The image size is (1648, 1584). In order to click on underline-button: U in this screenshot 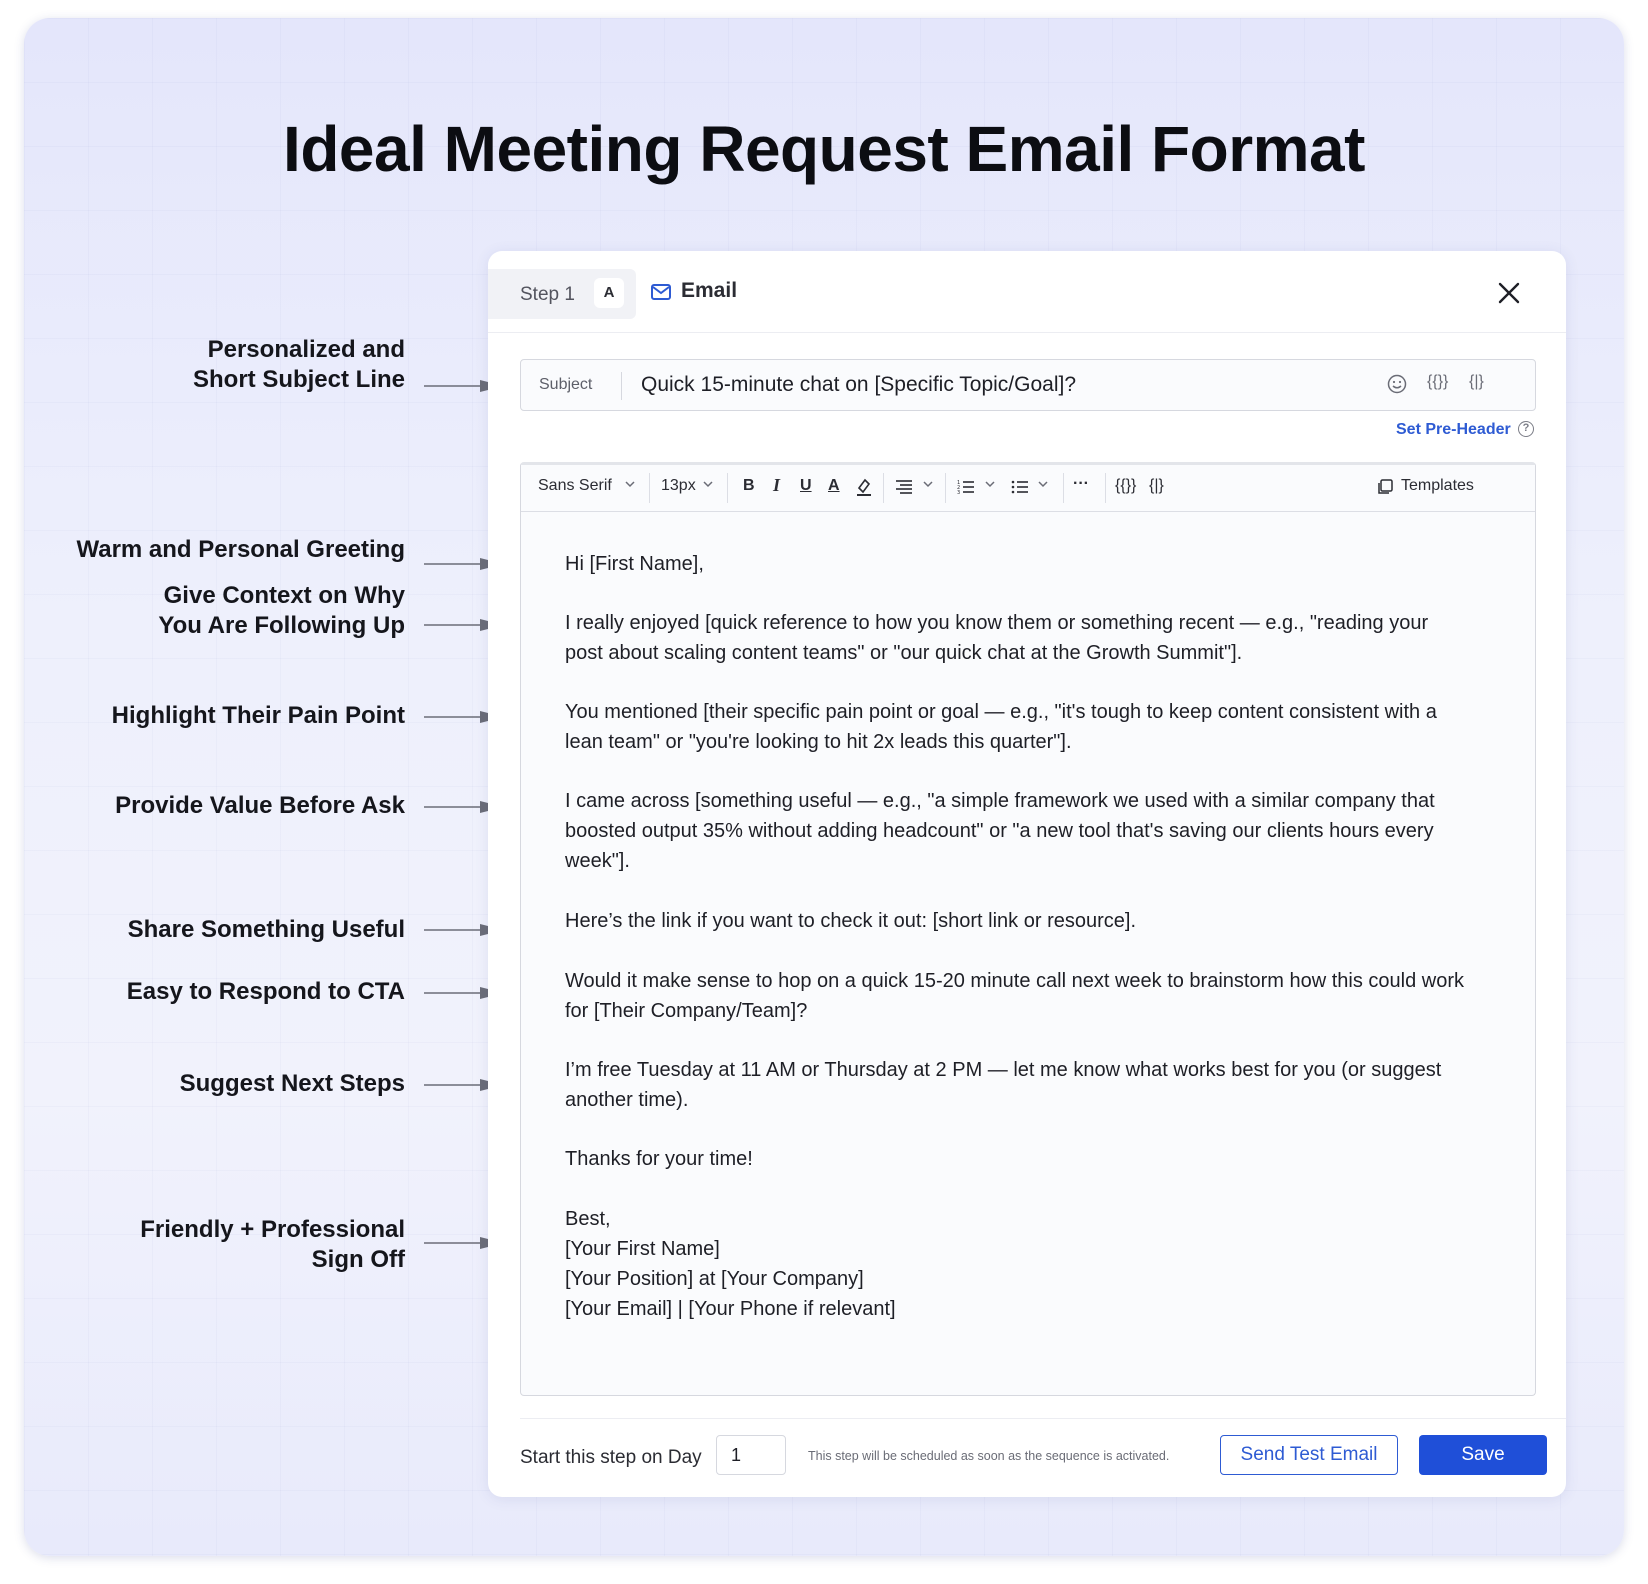, I will do `click(806, 486)`.